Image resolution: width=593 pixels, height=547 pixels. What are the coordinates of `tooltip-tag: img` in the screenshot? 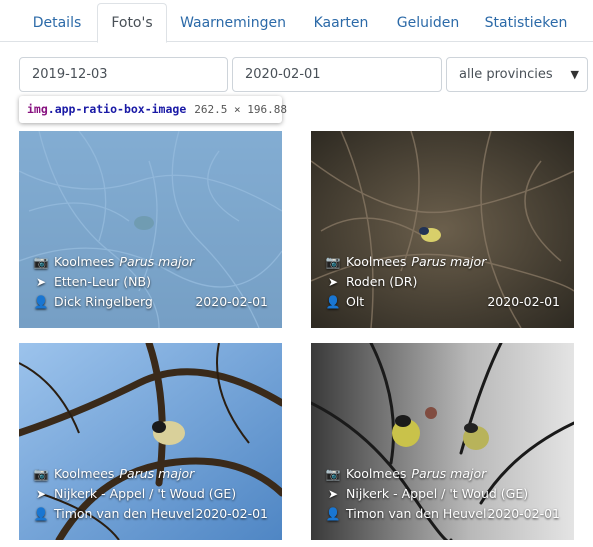 It's located at (37, 109).